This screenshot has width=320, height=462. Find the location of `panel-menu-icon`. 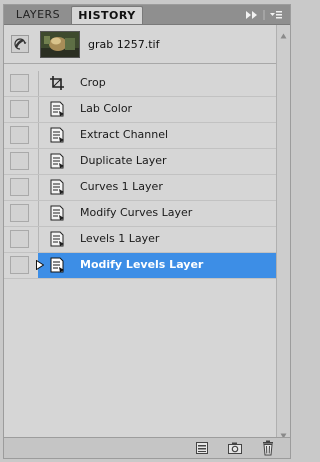

panel-menu-icon is located at coordinates (276, 15).